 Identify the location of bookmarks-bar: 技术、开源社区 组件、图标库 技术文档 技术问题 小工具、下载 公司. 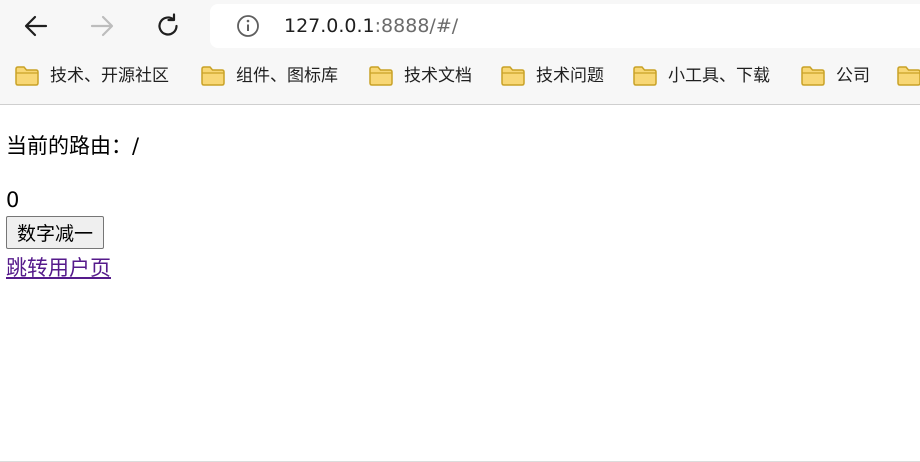
(460, 76).